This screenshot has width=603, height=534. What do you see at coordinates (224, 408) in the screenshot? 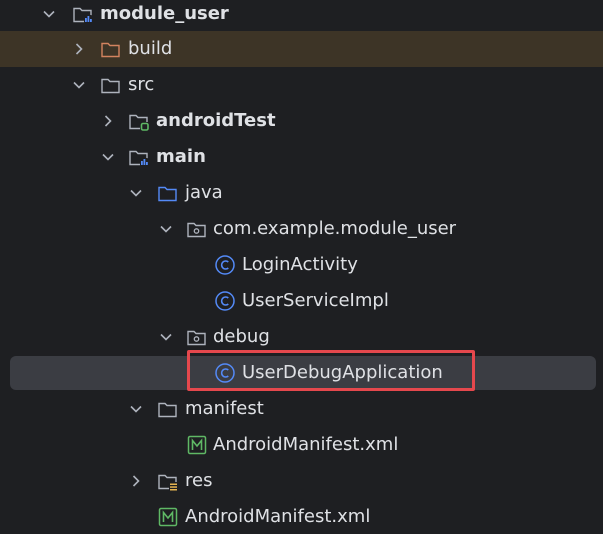
I see `tree-item-label: manifest` at bounding box center [224, 408].